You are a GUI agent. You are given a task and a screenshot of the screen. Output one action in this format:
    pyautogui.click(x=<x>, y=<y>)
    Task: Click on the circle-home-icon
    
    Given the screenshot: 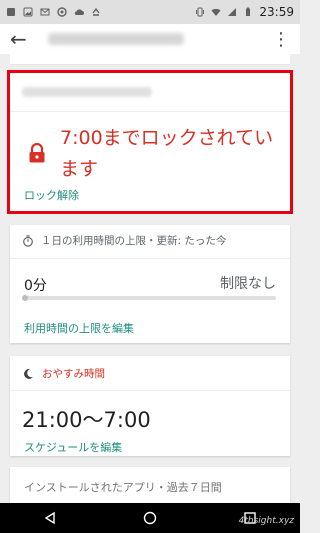 What is the action you would take?
    pyautogui.click(x=150, y=518)
    